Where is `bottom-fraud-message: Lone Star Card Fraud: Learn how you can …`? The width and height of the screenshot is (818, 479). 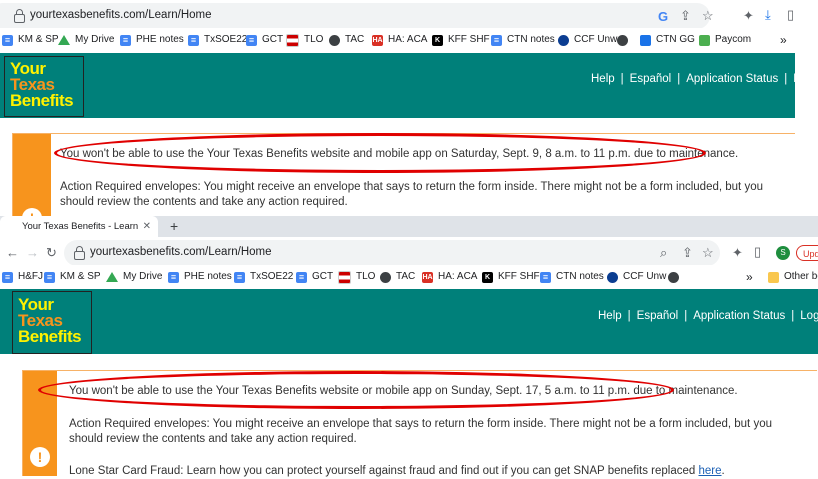
bottom-fraud-message: Lone Star Card Fraud: Learn how you can … is located at coordinates (397, 471).